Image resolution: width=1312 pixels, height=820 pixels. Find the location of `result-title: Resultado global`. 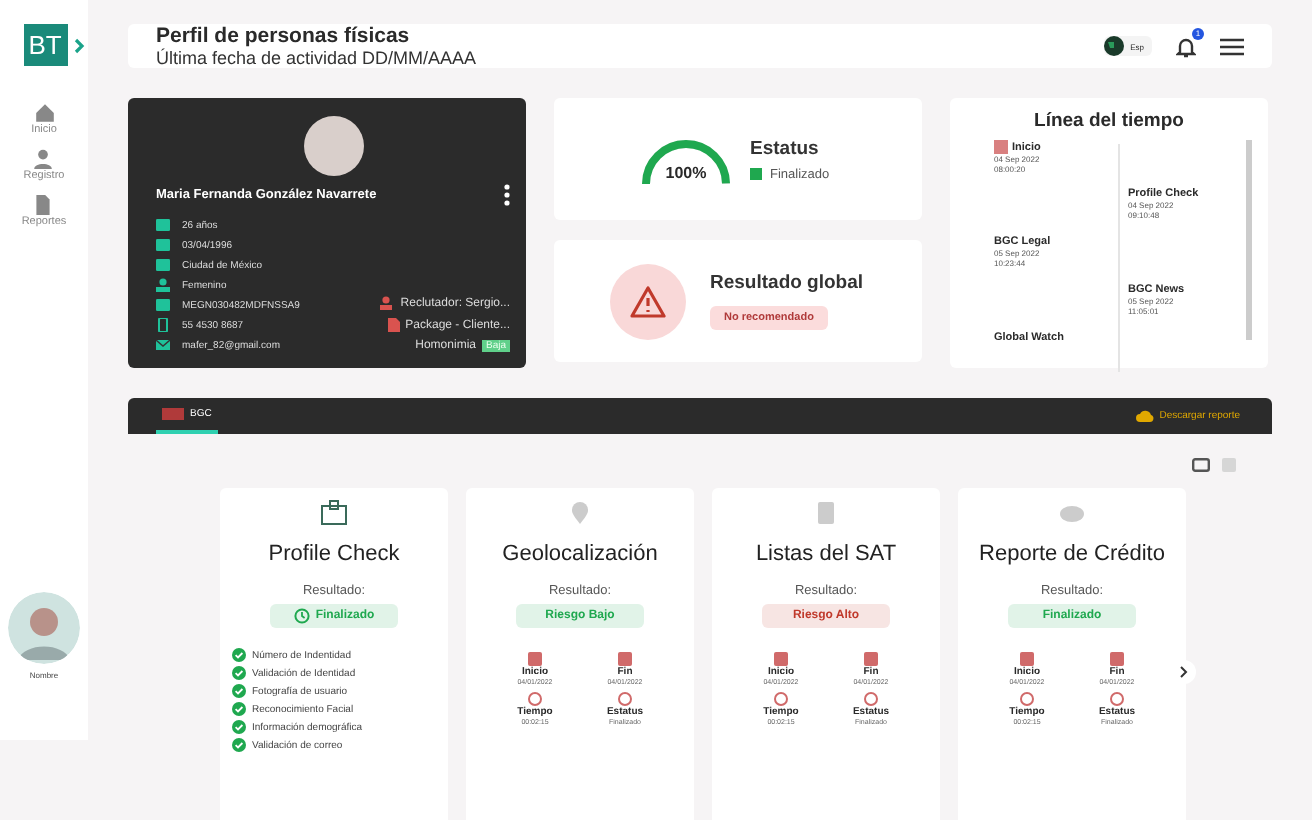

result-title: Resultado global is located at coordinates (787, 283).